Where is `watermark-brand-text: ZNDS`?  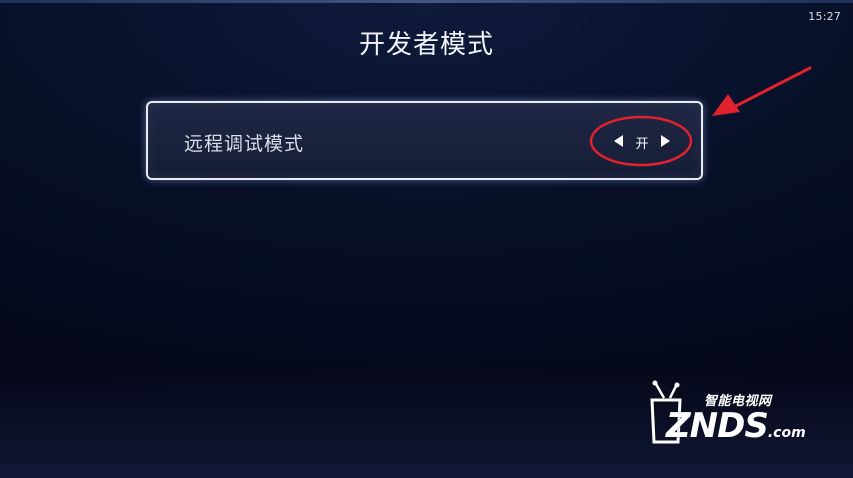
watermark-brand-text: ZNDS is located at coordinates (717, 426).